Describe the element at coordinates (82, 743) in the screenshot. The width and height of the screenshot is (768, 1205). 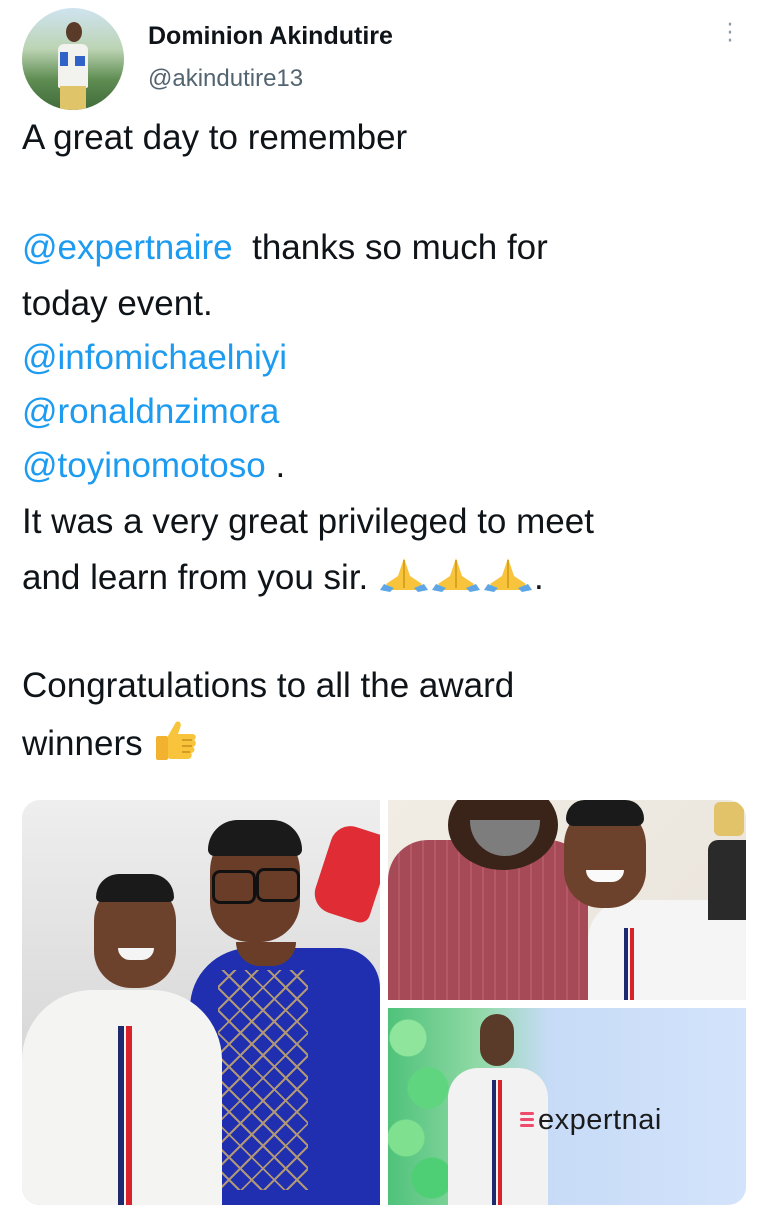
I see `tweet-text: winners` at that location.